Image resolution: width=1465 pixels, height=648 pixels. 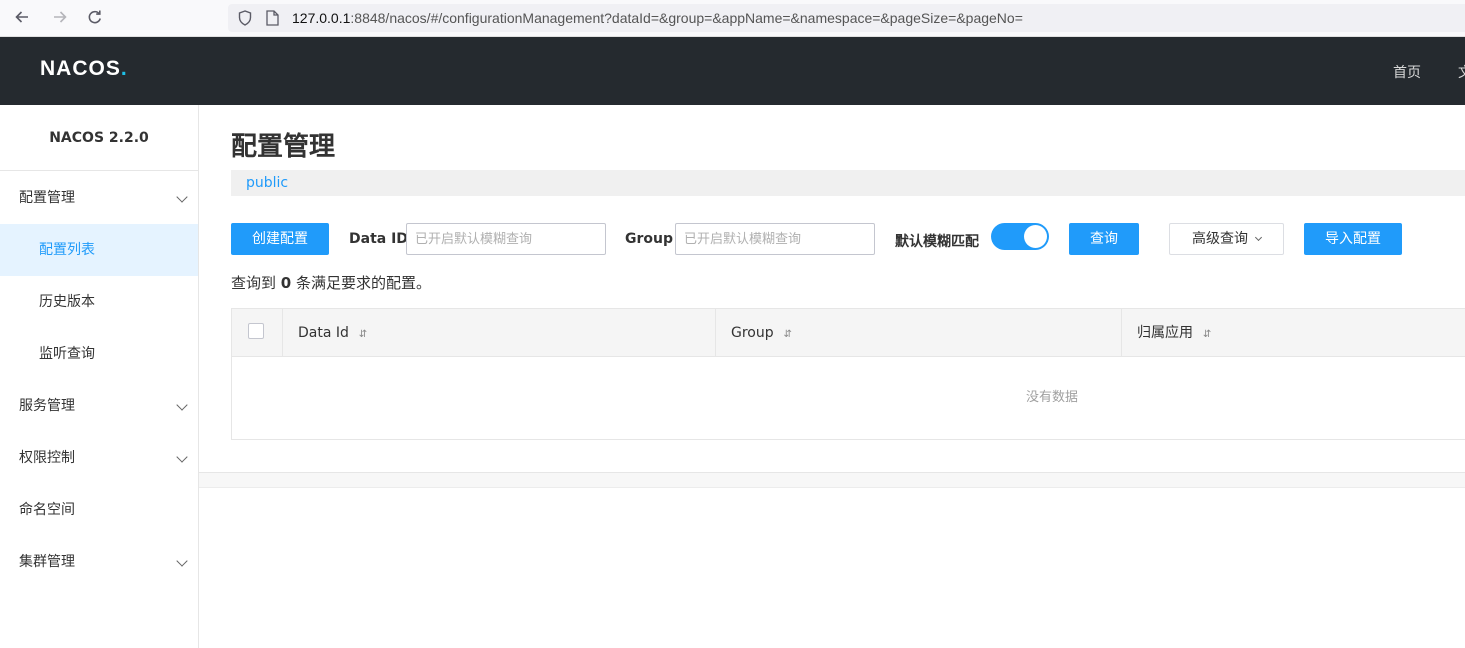 I want to click on sidebar-item-listener-query: 监听查询, so click(x=99, y=354).